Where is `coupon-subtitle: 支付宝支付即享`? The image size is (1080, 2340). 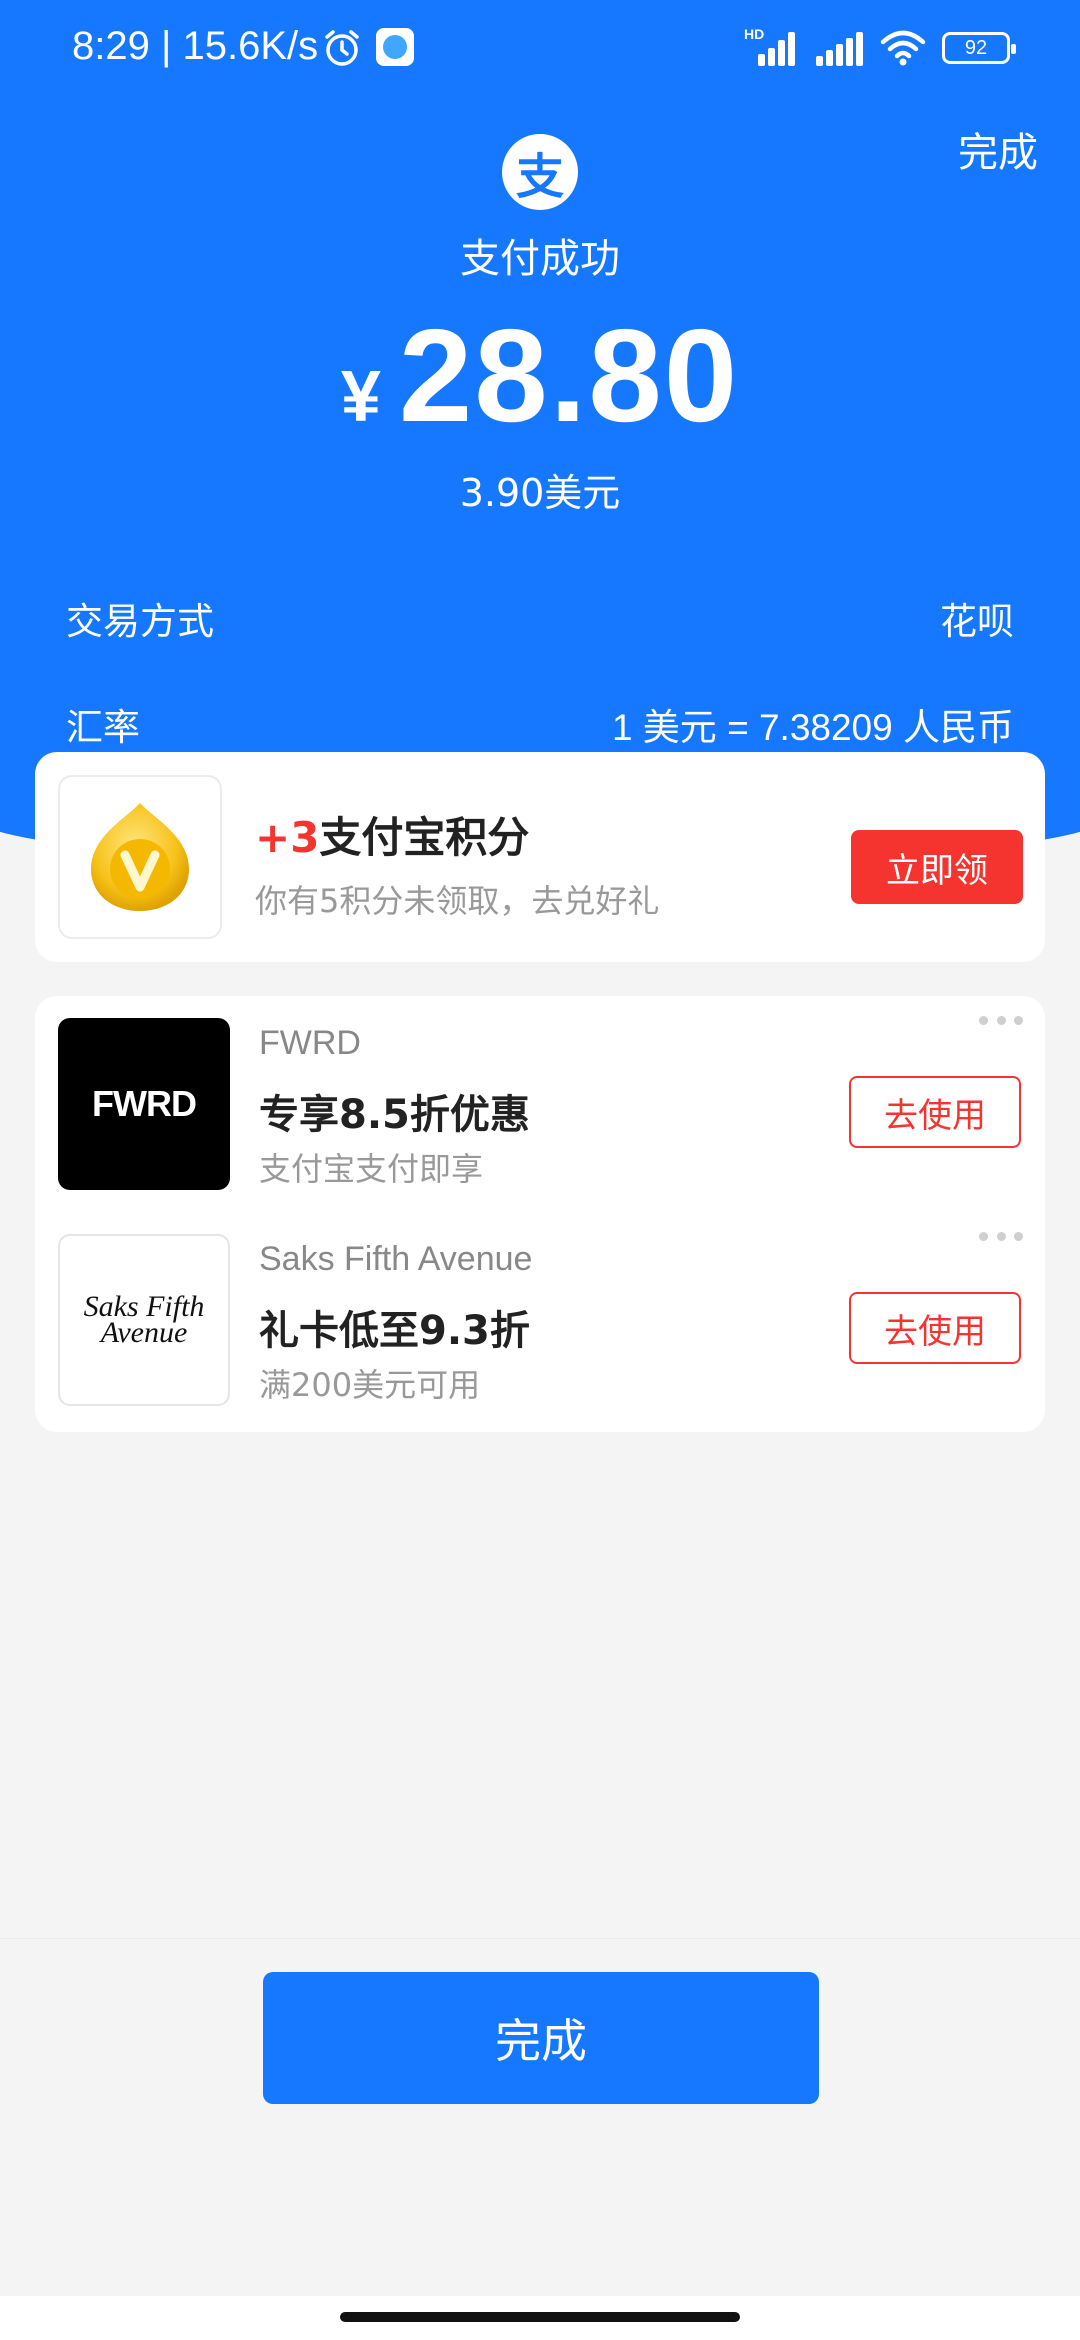 coupon-subtitle: 支付宝支付即享 is located at coordinates (371, 1169).